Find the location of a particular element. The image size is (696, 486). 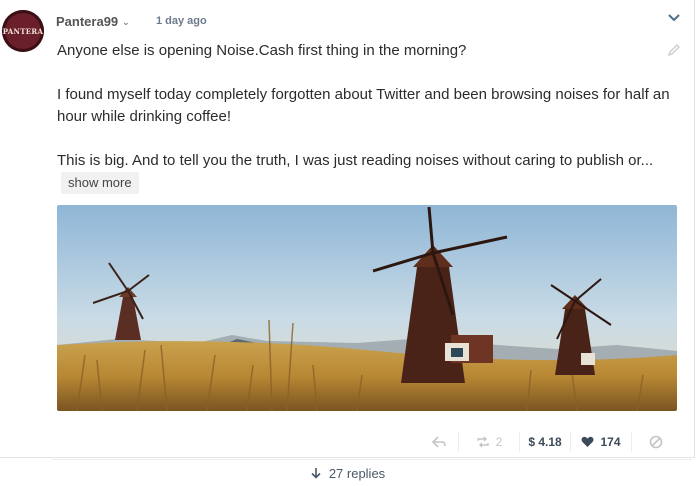

arrow-down-icon is located at coordinates (316, 473).